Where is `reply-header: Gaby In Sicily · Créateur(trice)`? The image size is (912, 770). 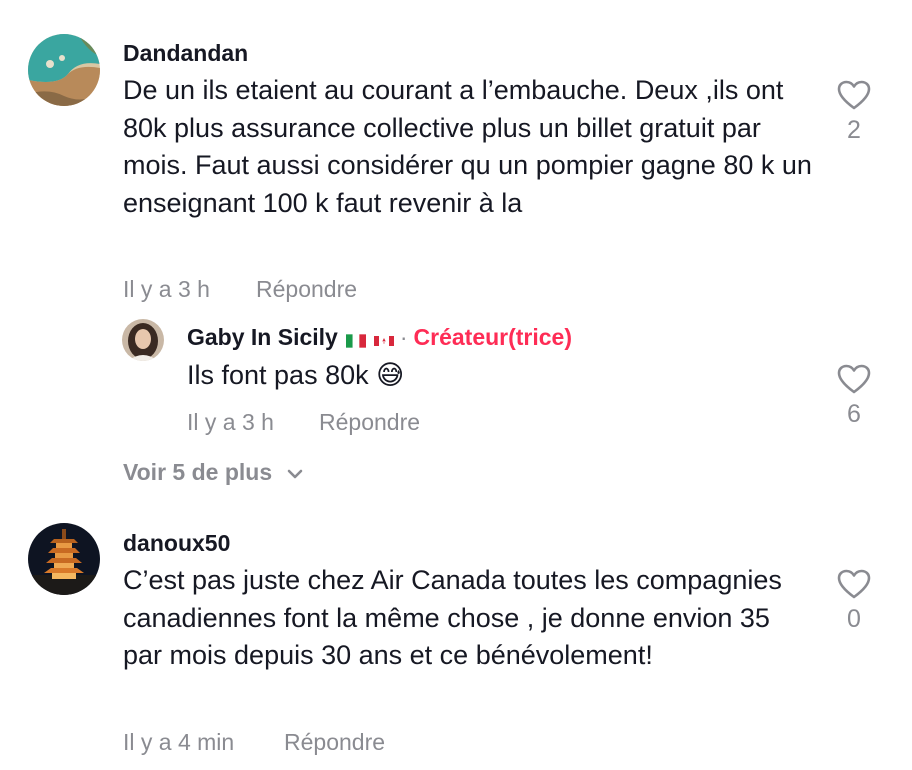 reply-header: Gaby In Sicily · Créateur(trice) is located at coordinates (379, 337).